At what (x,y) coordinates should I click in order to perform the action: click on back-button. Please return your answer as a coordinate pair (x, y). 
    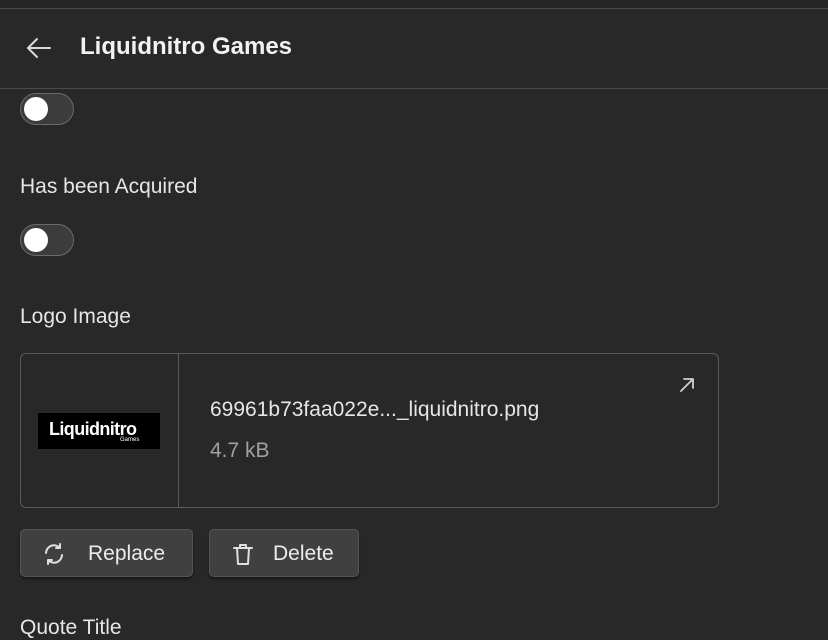
    Looking at the image, I should click on (39, 48).